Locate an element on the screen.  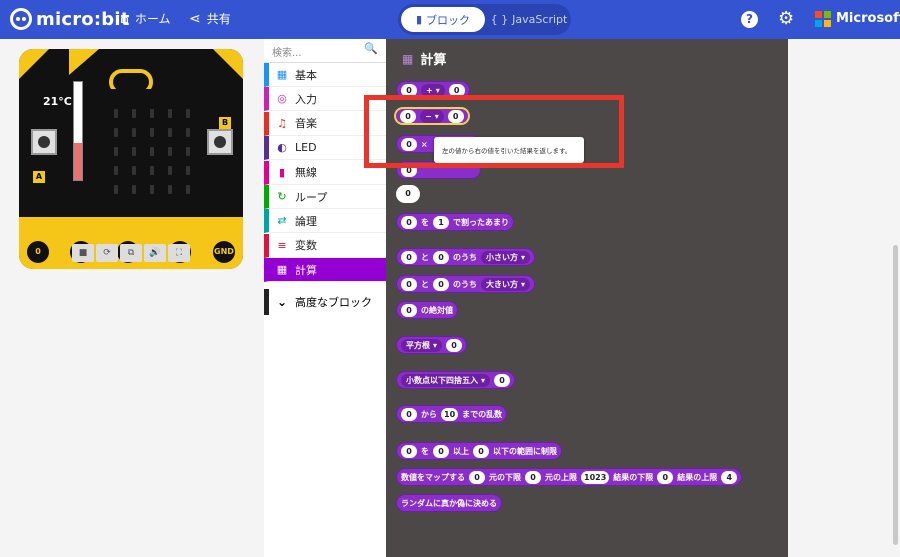
num-c: 1023 is located at coordinates (595, 477).